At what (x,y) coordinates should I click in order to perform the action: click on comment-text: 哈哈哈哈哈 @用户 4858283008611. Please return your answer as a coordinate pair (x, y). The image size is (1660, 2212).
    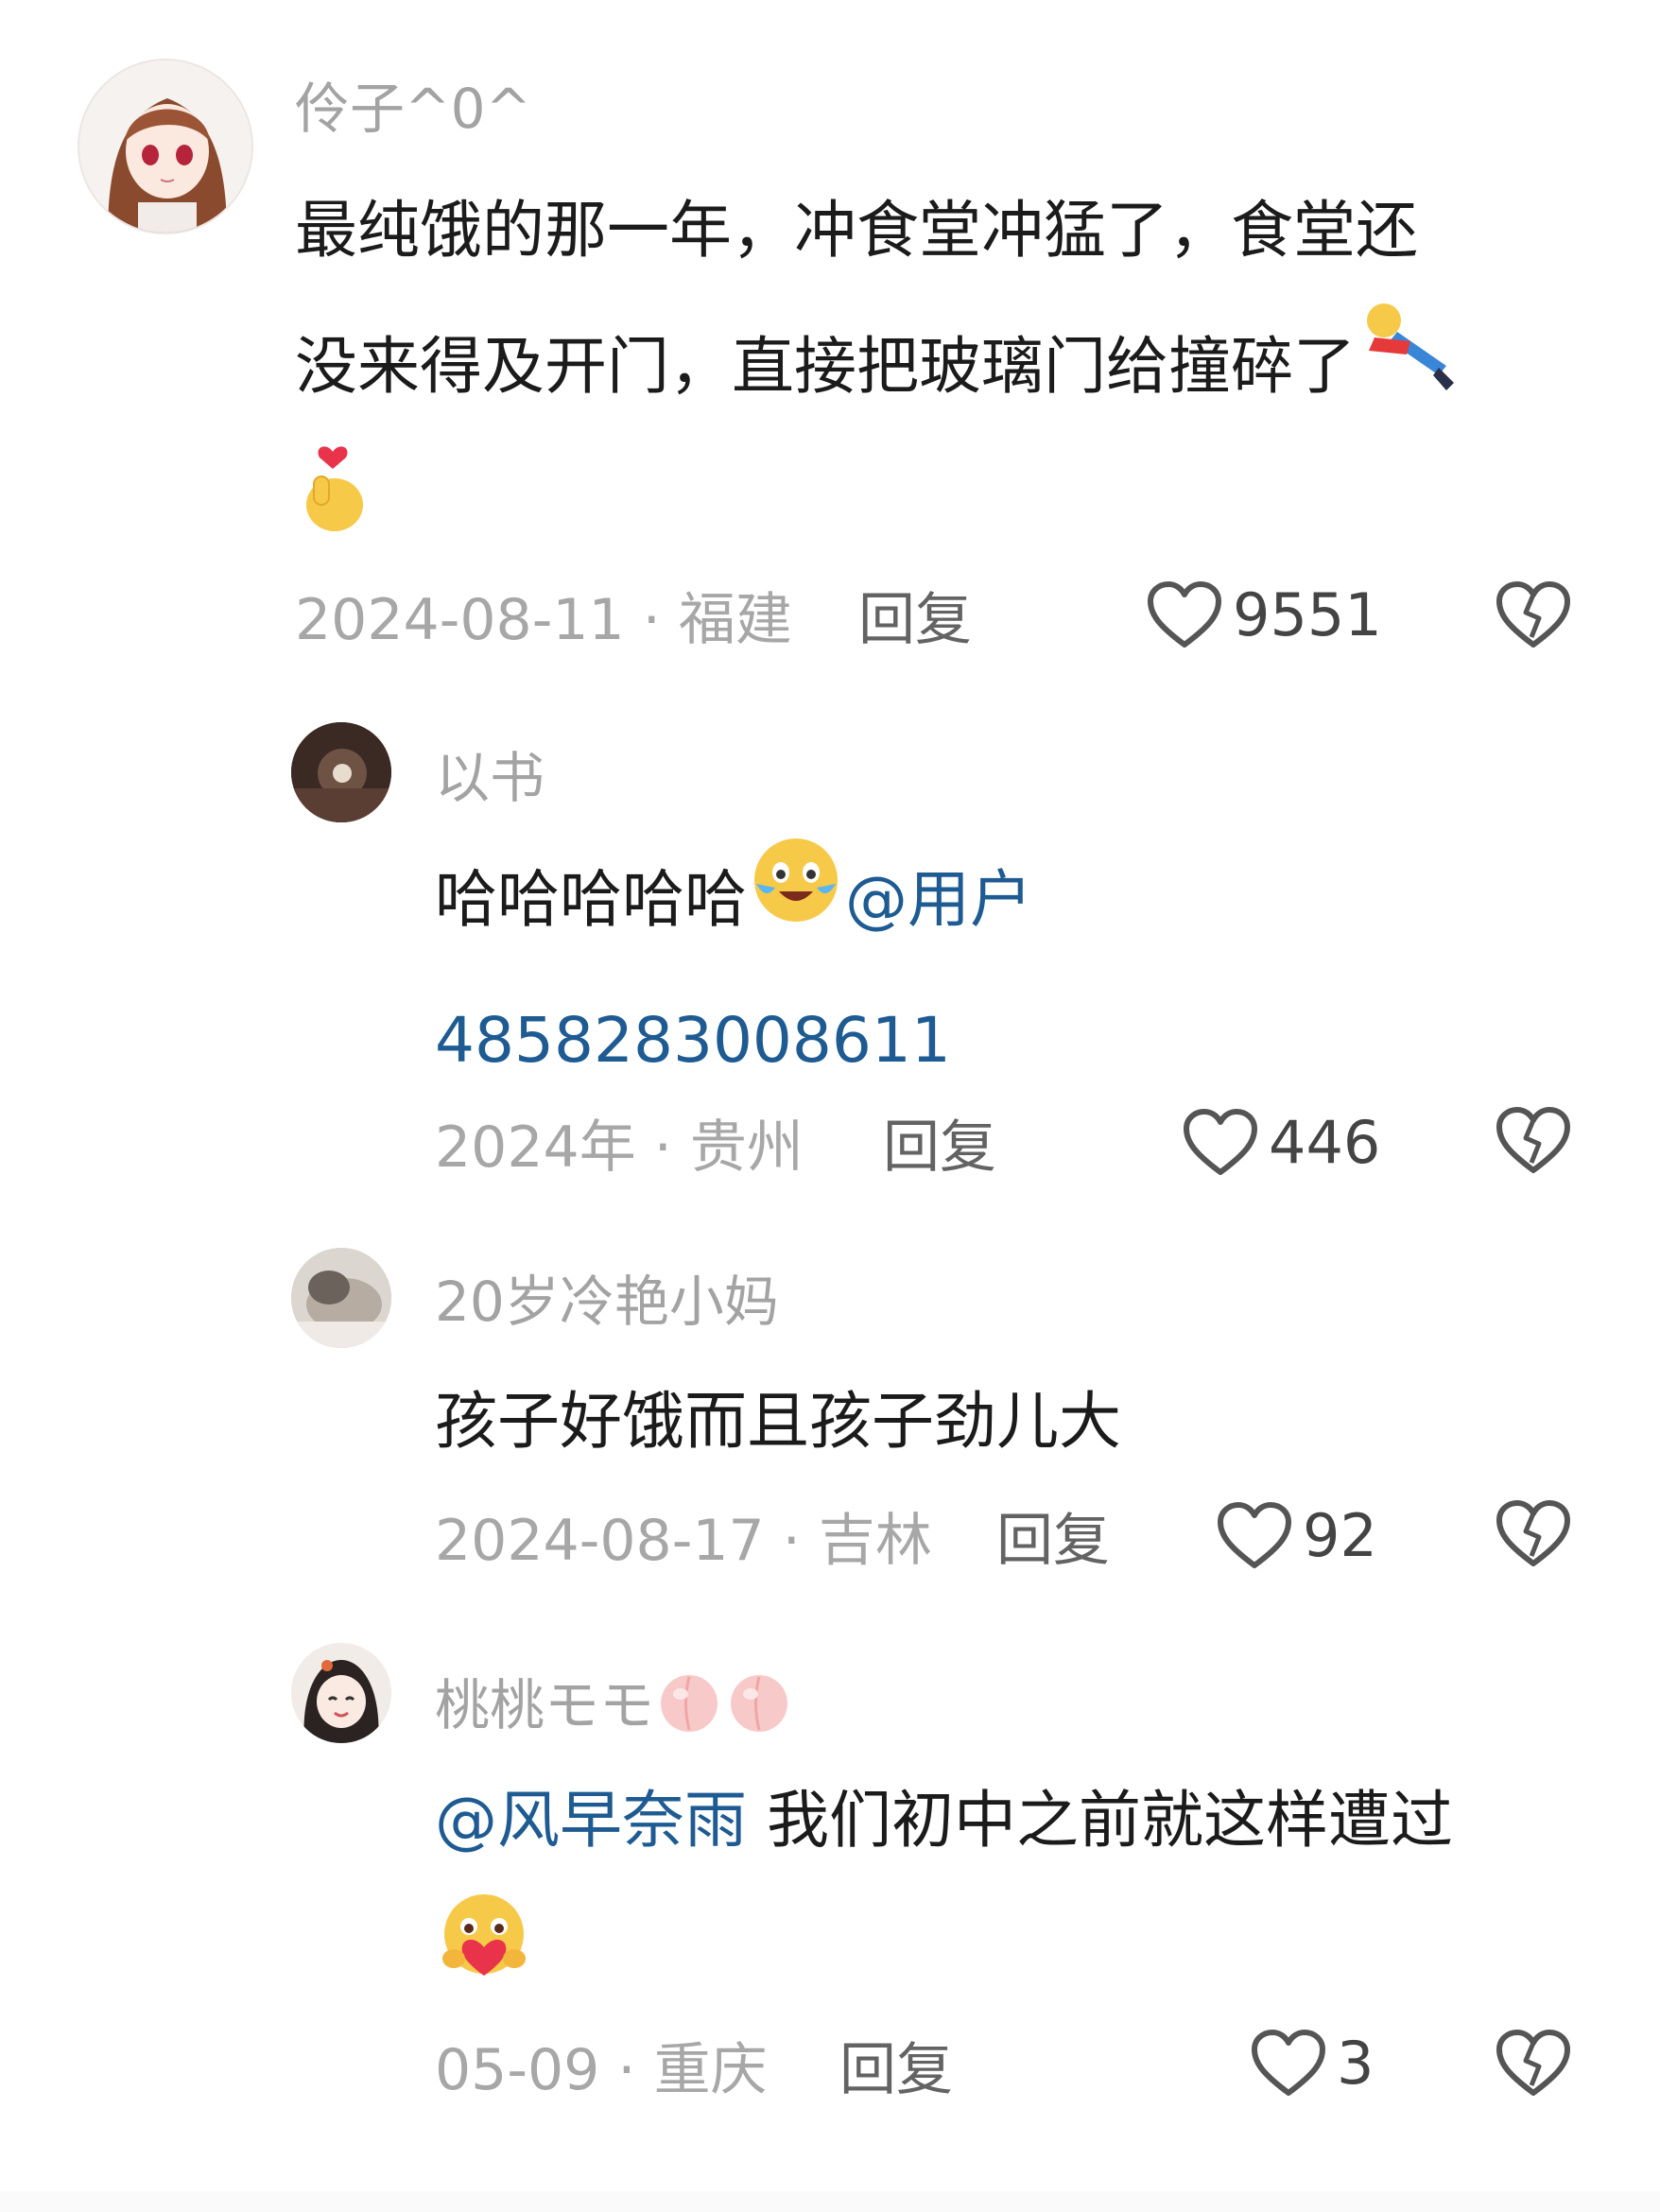
    Looking at the image, I should click on (734, 970).